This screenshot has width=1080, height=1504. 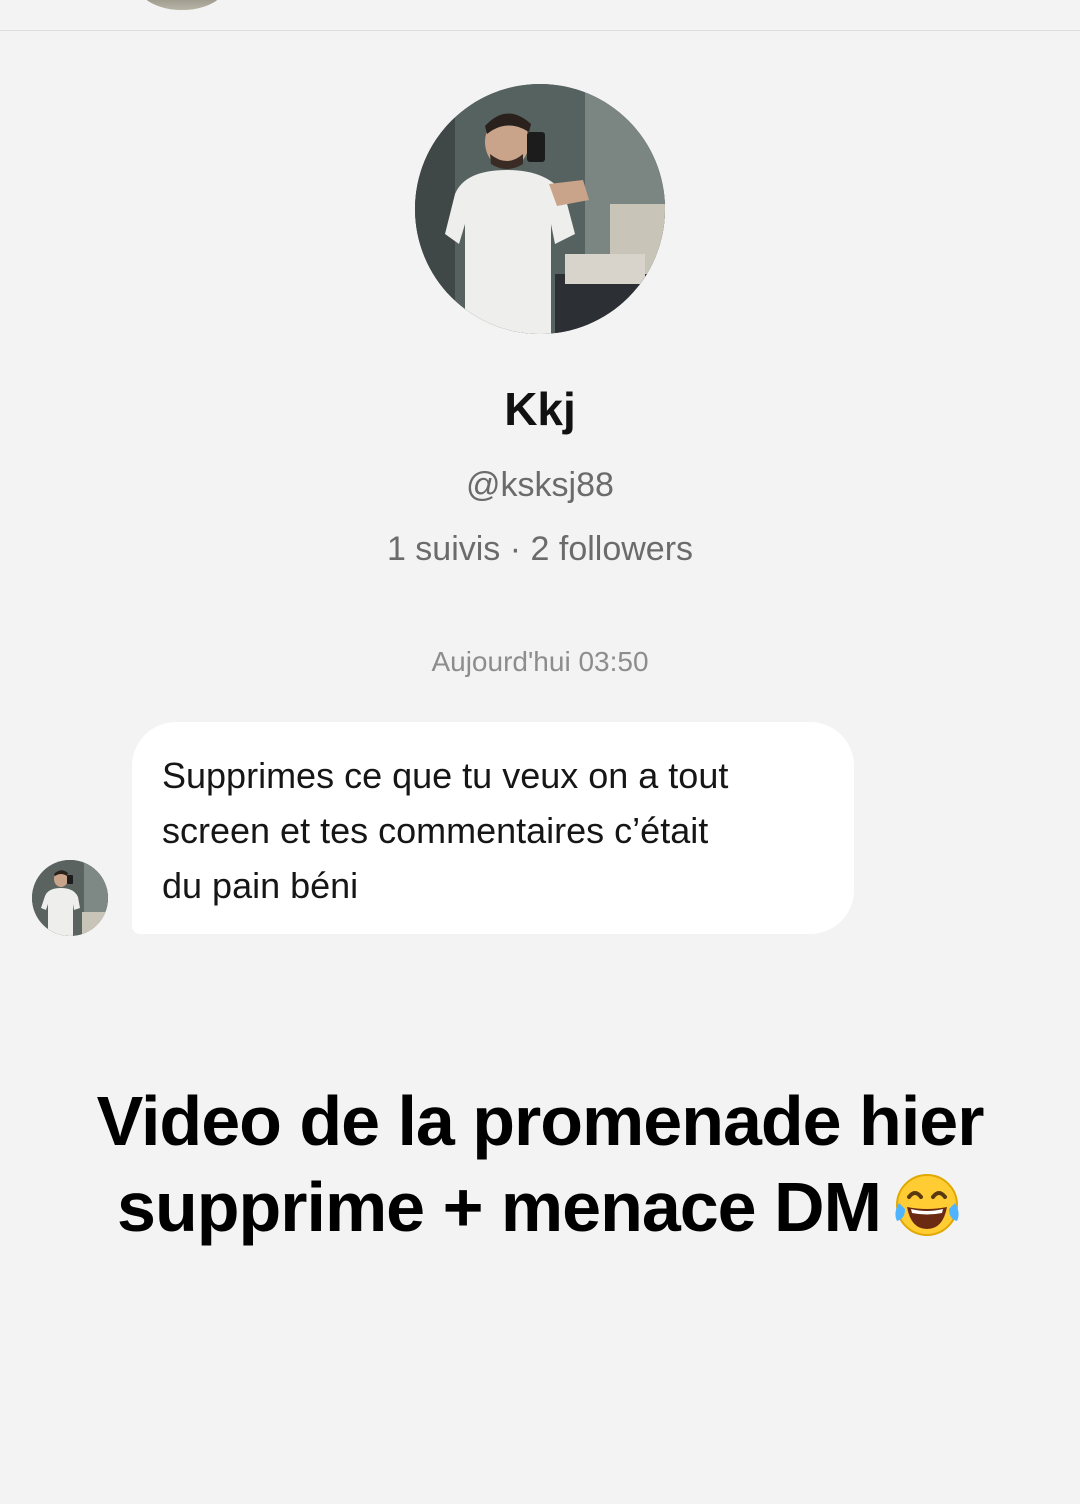 I want to click on profile-avatar, so click(x=540, y=209).